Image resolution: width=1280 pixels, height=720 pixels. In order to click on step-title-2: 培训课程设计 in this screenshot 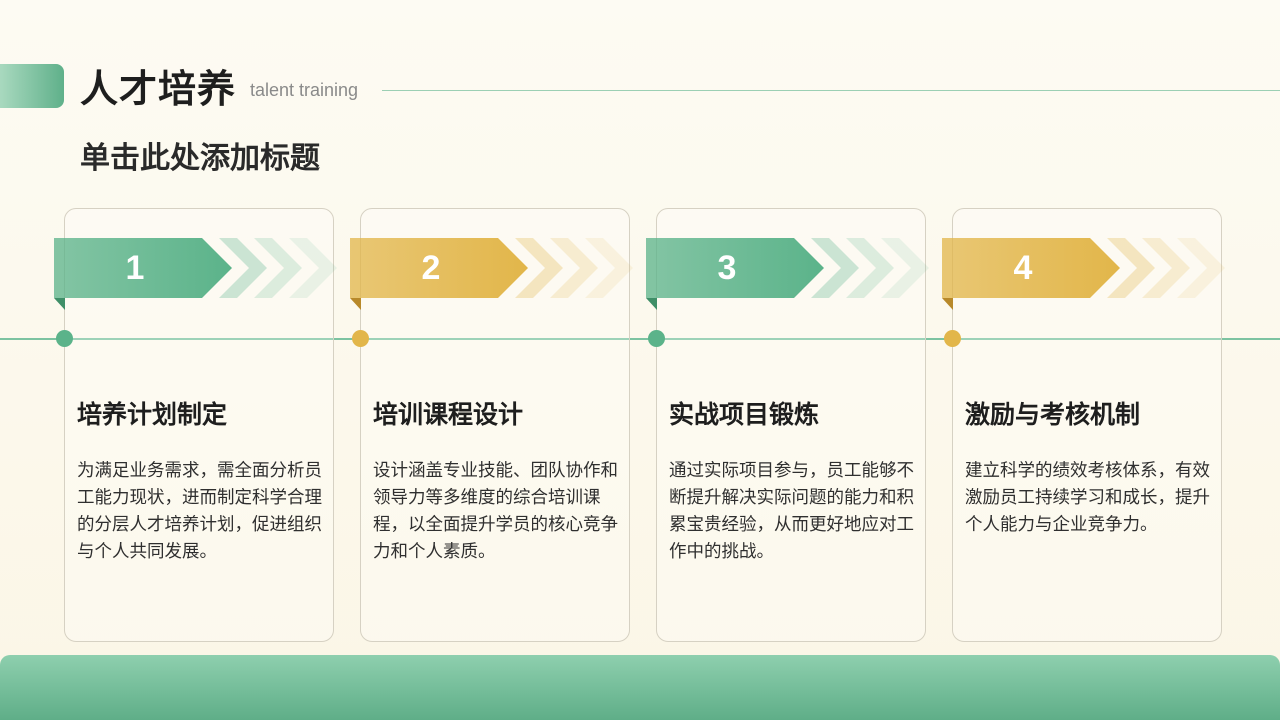, I will do `click(448, 415)`.